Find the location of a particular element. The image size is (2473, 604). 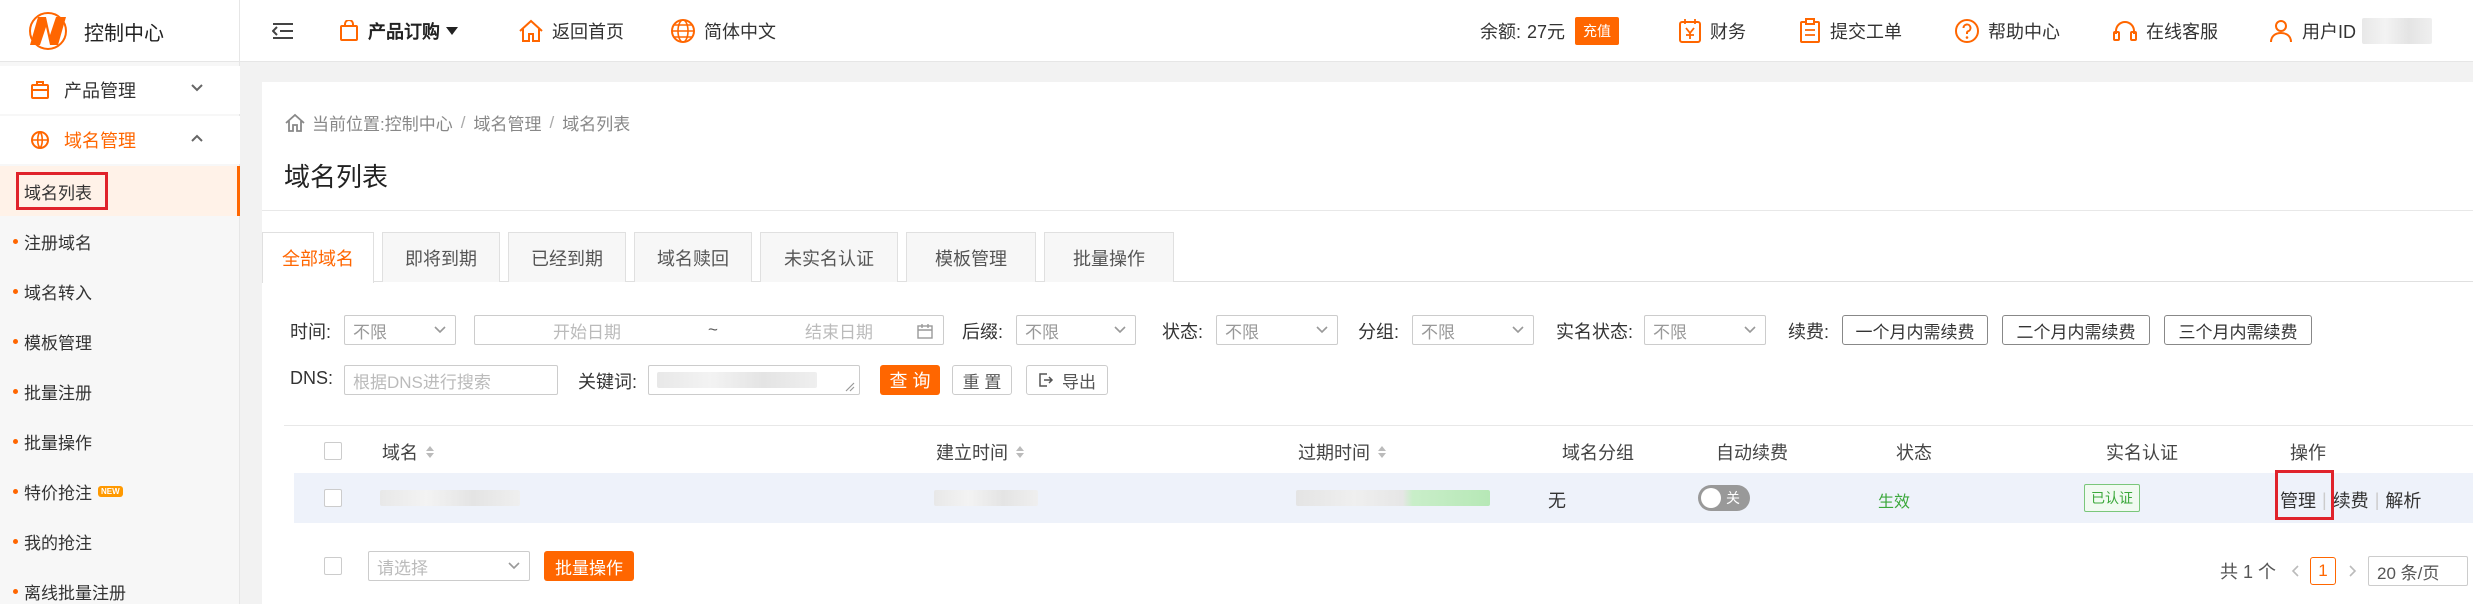

group-select: 不限 is located at coordinates (1473, 330).